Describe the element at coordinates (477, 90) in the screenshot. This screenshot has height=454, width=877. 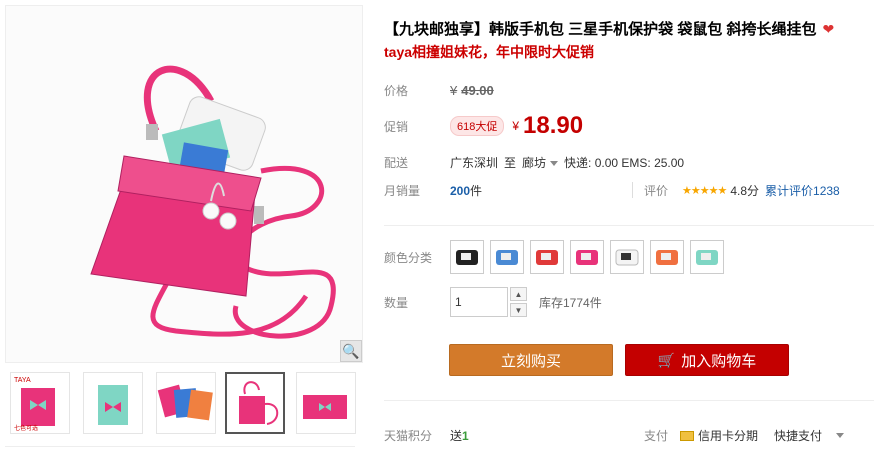
I see `original-price-value: 49.00` at that location.